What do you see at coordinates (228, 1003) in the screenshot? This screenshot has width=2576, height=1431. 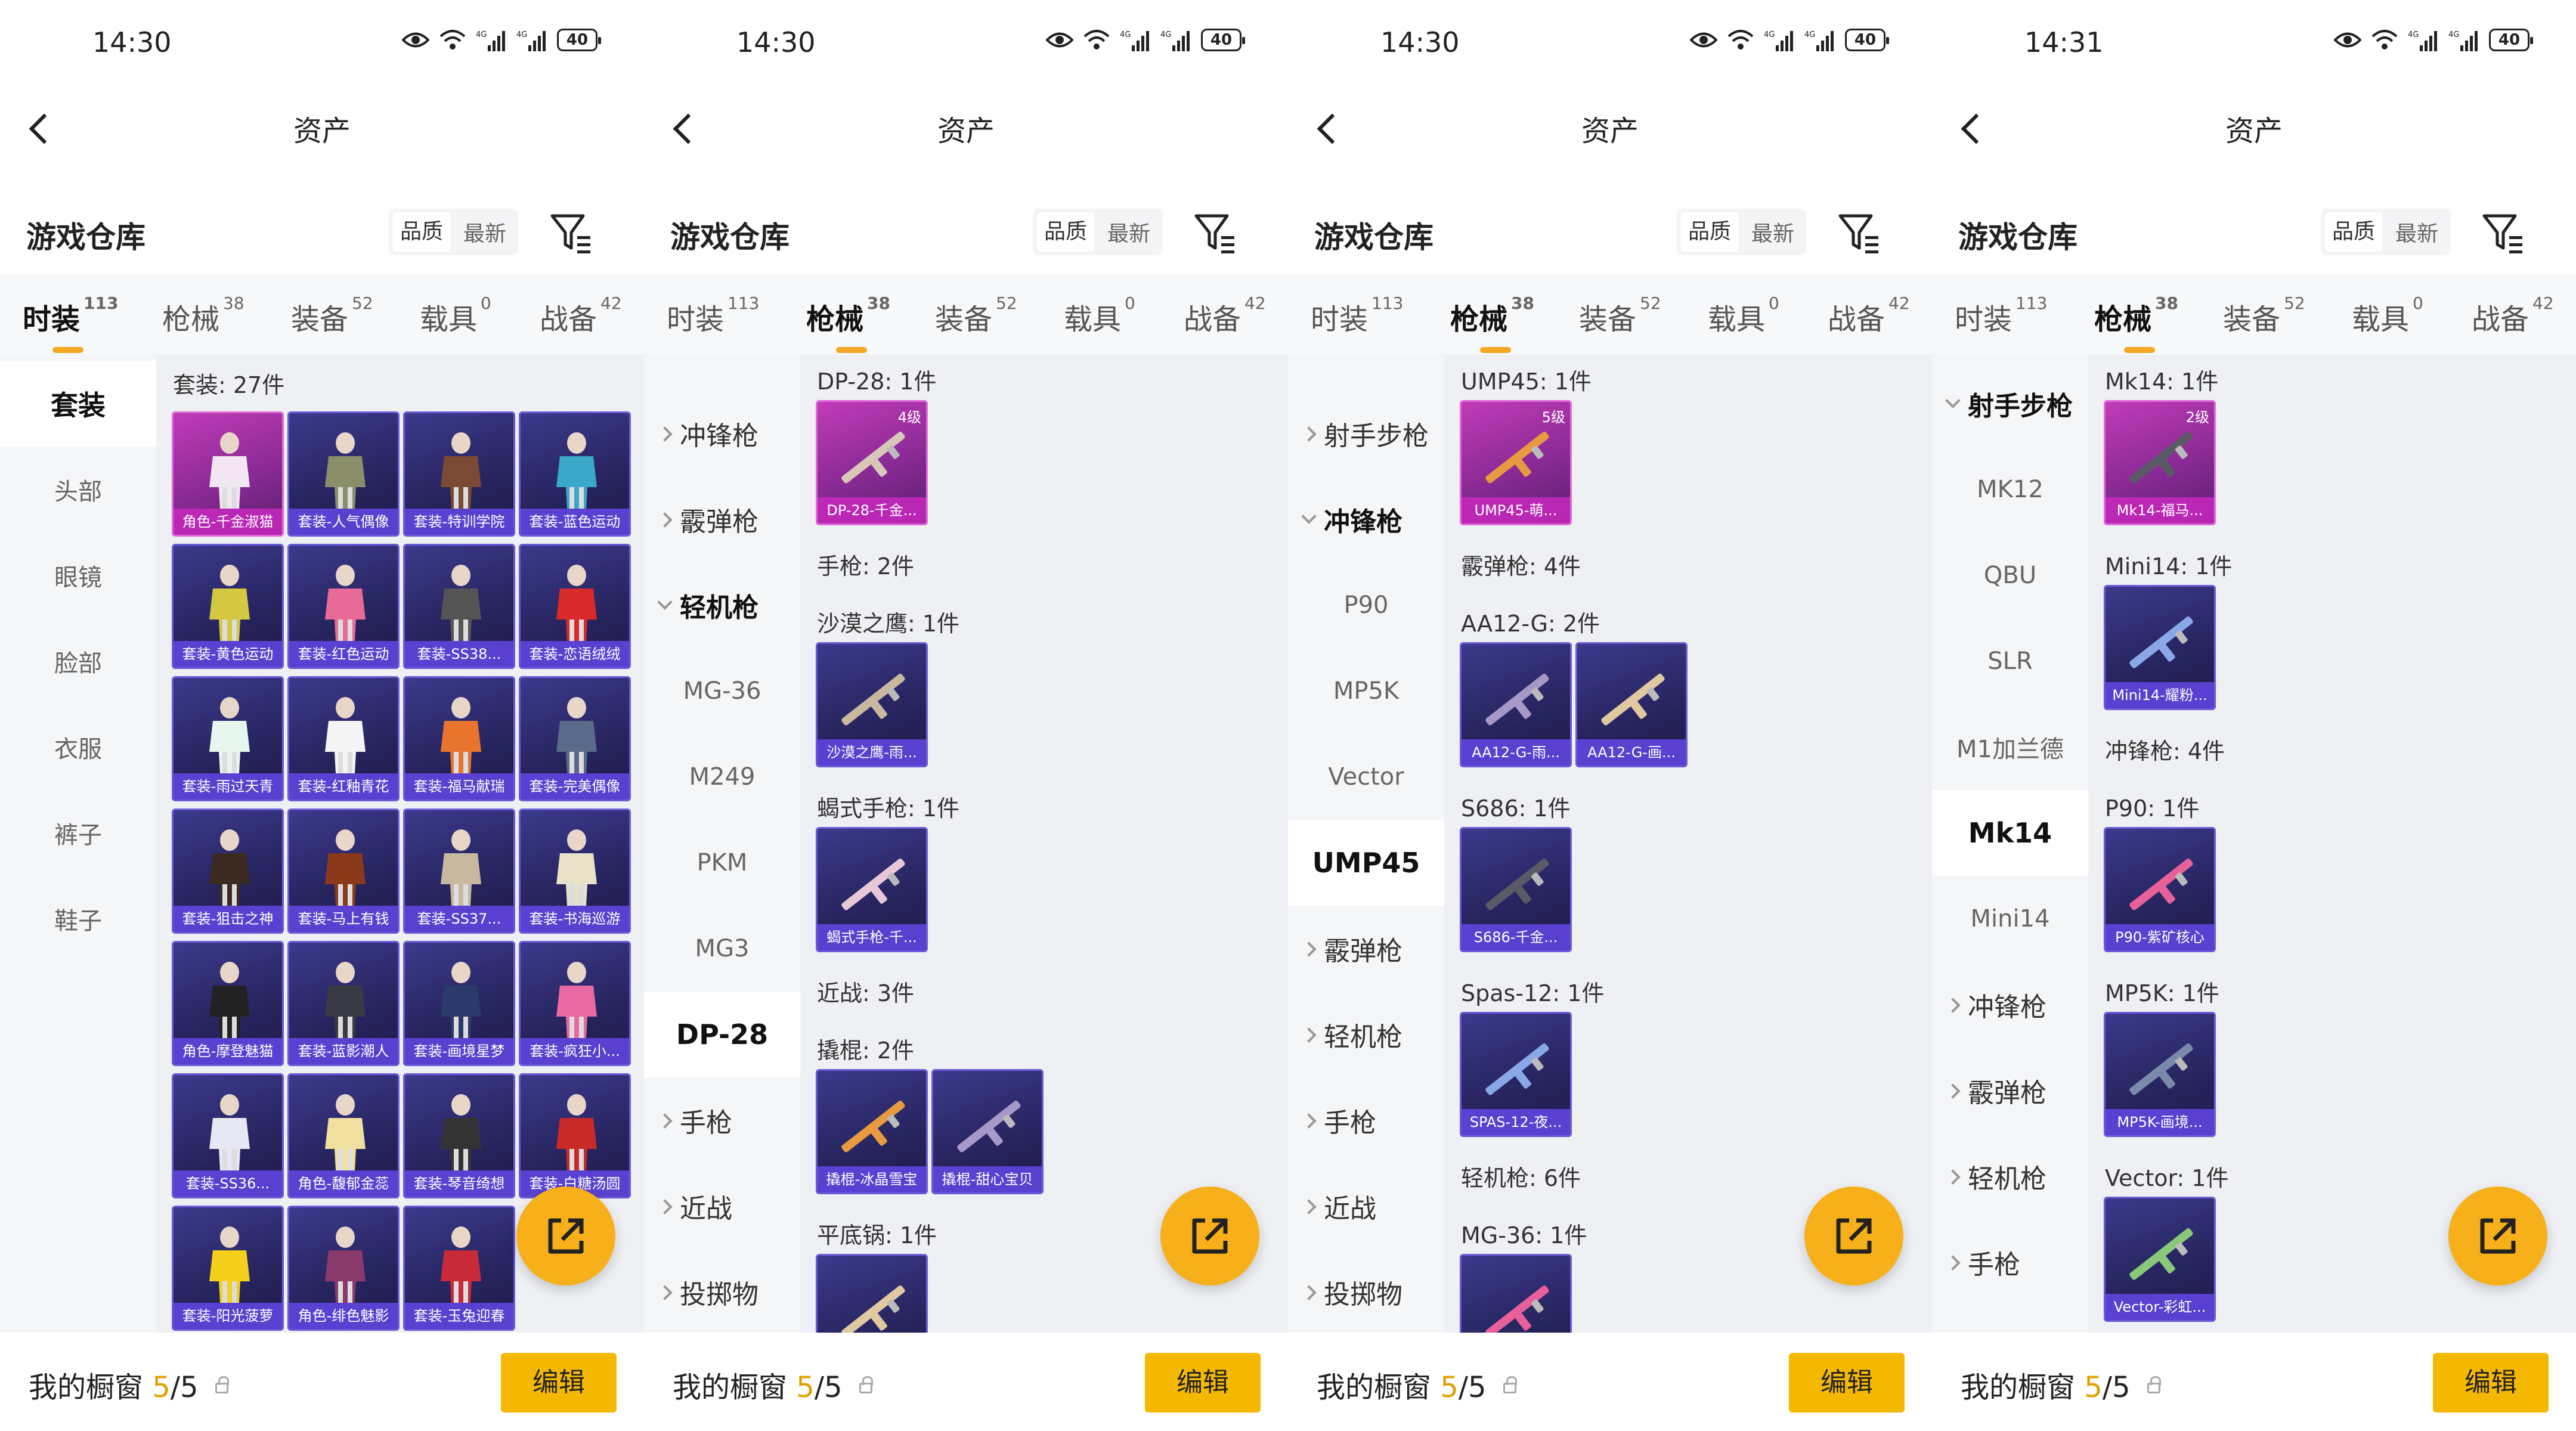 I see `item-card: 角色-摩登魅猫` at bounding box center [228, 1003].